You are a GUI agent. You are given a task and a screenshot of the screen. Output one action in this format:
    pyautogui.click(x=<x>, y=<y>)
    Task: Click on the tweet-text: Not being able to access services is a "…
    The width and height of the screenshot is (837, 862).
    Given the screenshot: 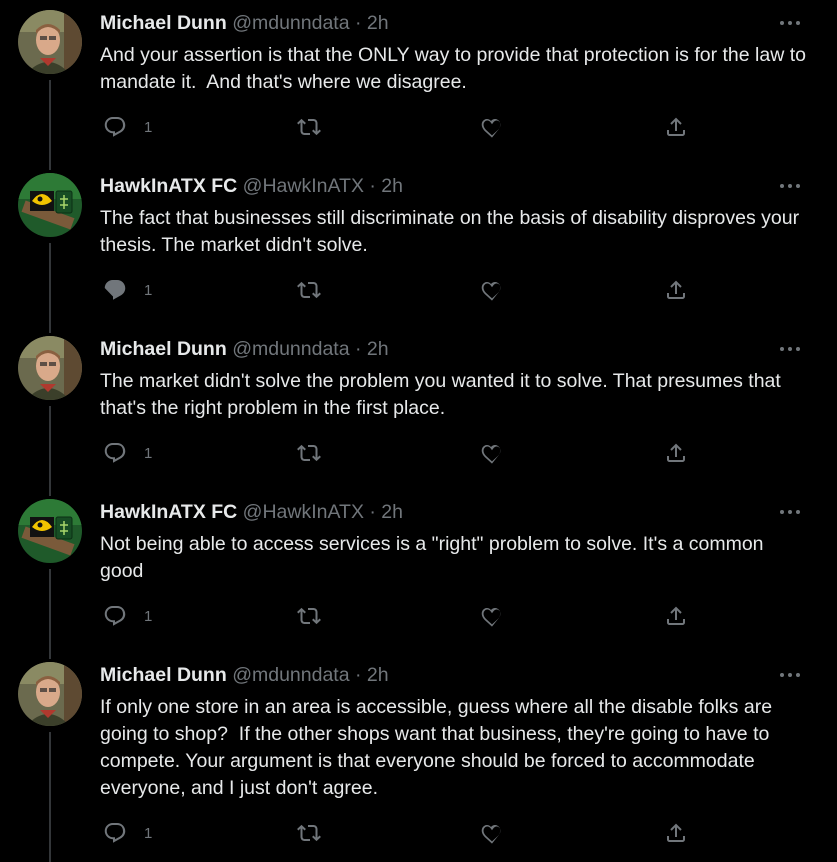 What is the action you would take?
    pyautogui.click(x=434, y=557)
    